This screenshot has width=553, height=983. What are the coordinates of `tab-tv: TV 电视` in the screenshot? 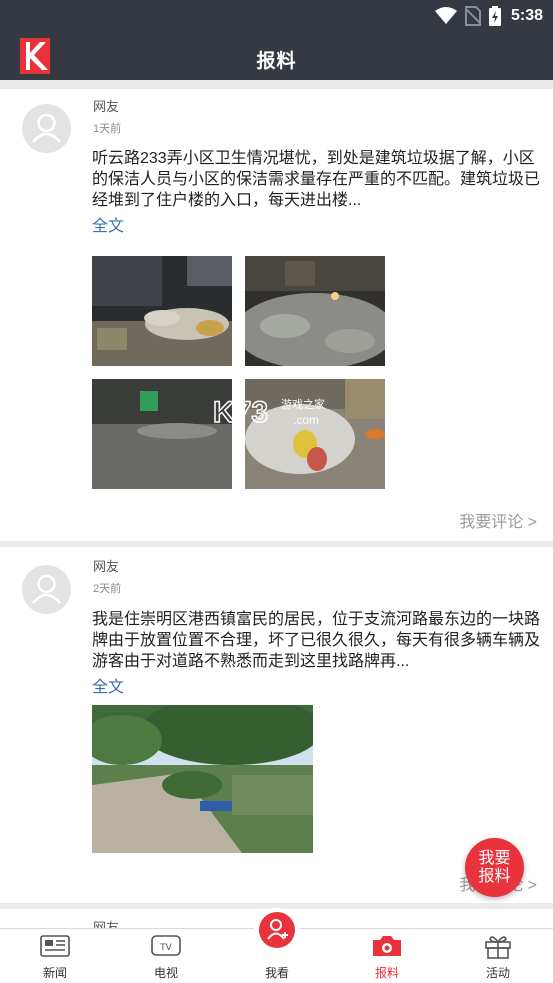 It's located at (166, 956).